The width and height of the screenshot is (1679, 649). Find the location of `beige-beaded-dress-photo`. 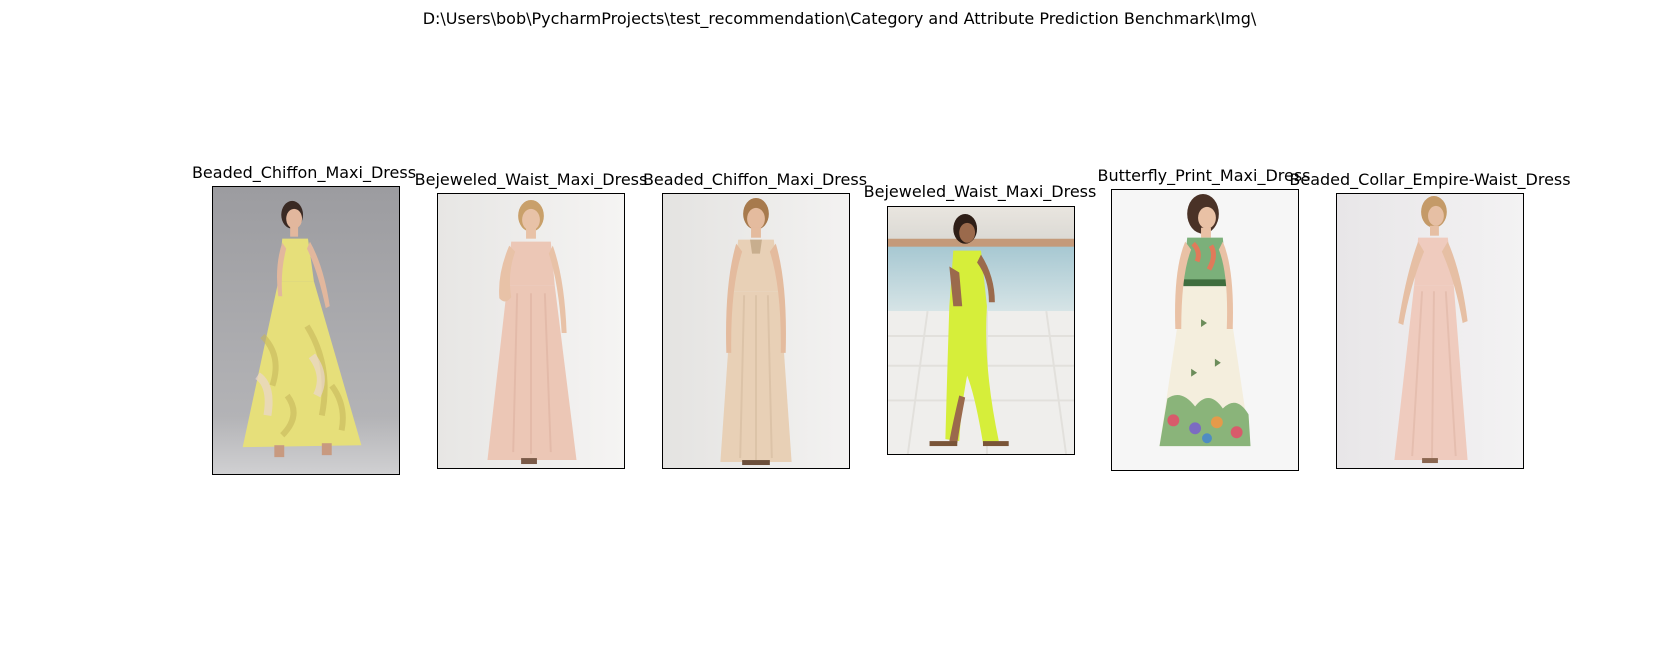

beige-beaded-dress-photo is located at coordinates (756, 331).